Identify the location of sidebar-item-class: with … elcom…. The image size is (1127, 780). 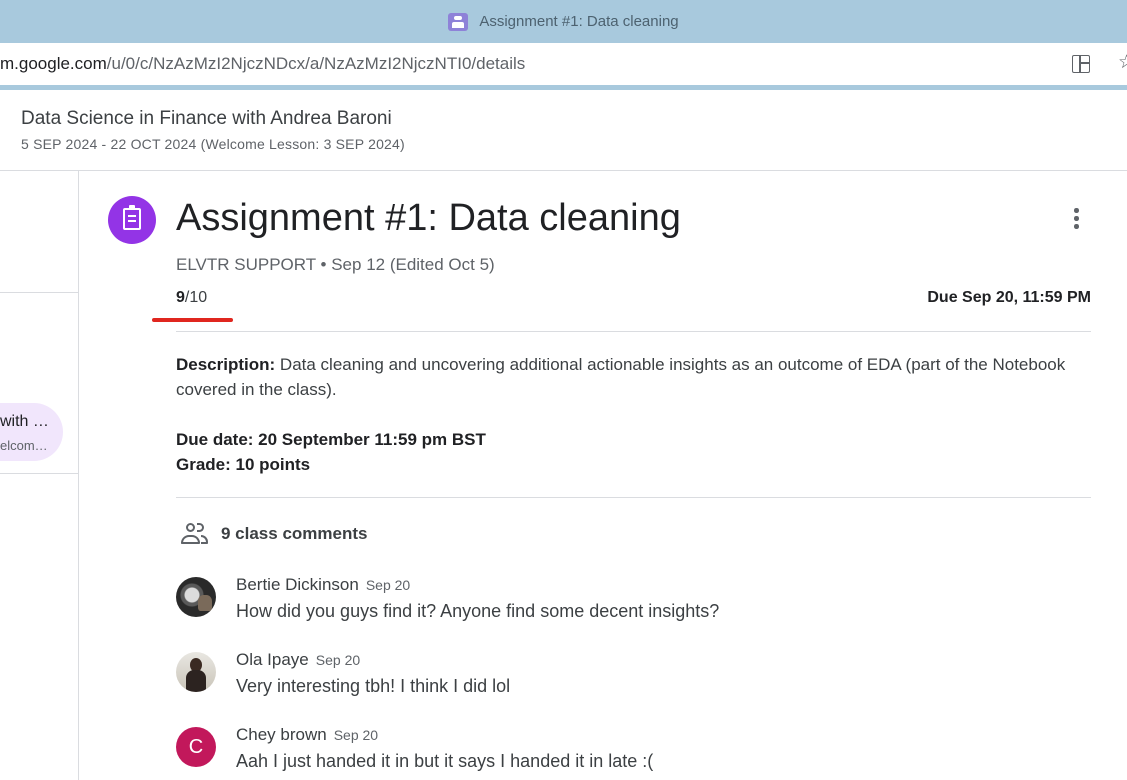
(31, 432).